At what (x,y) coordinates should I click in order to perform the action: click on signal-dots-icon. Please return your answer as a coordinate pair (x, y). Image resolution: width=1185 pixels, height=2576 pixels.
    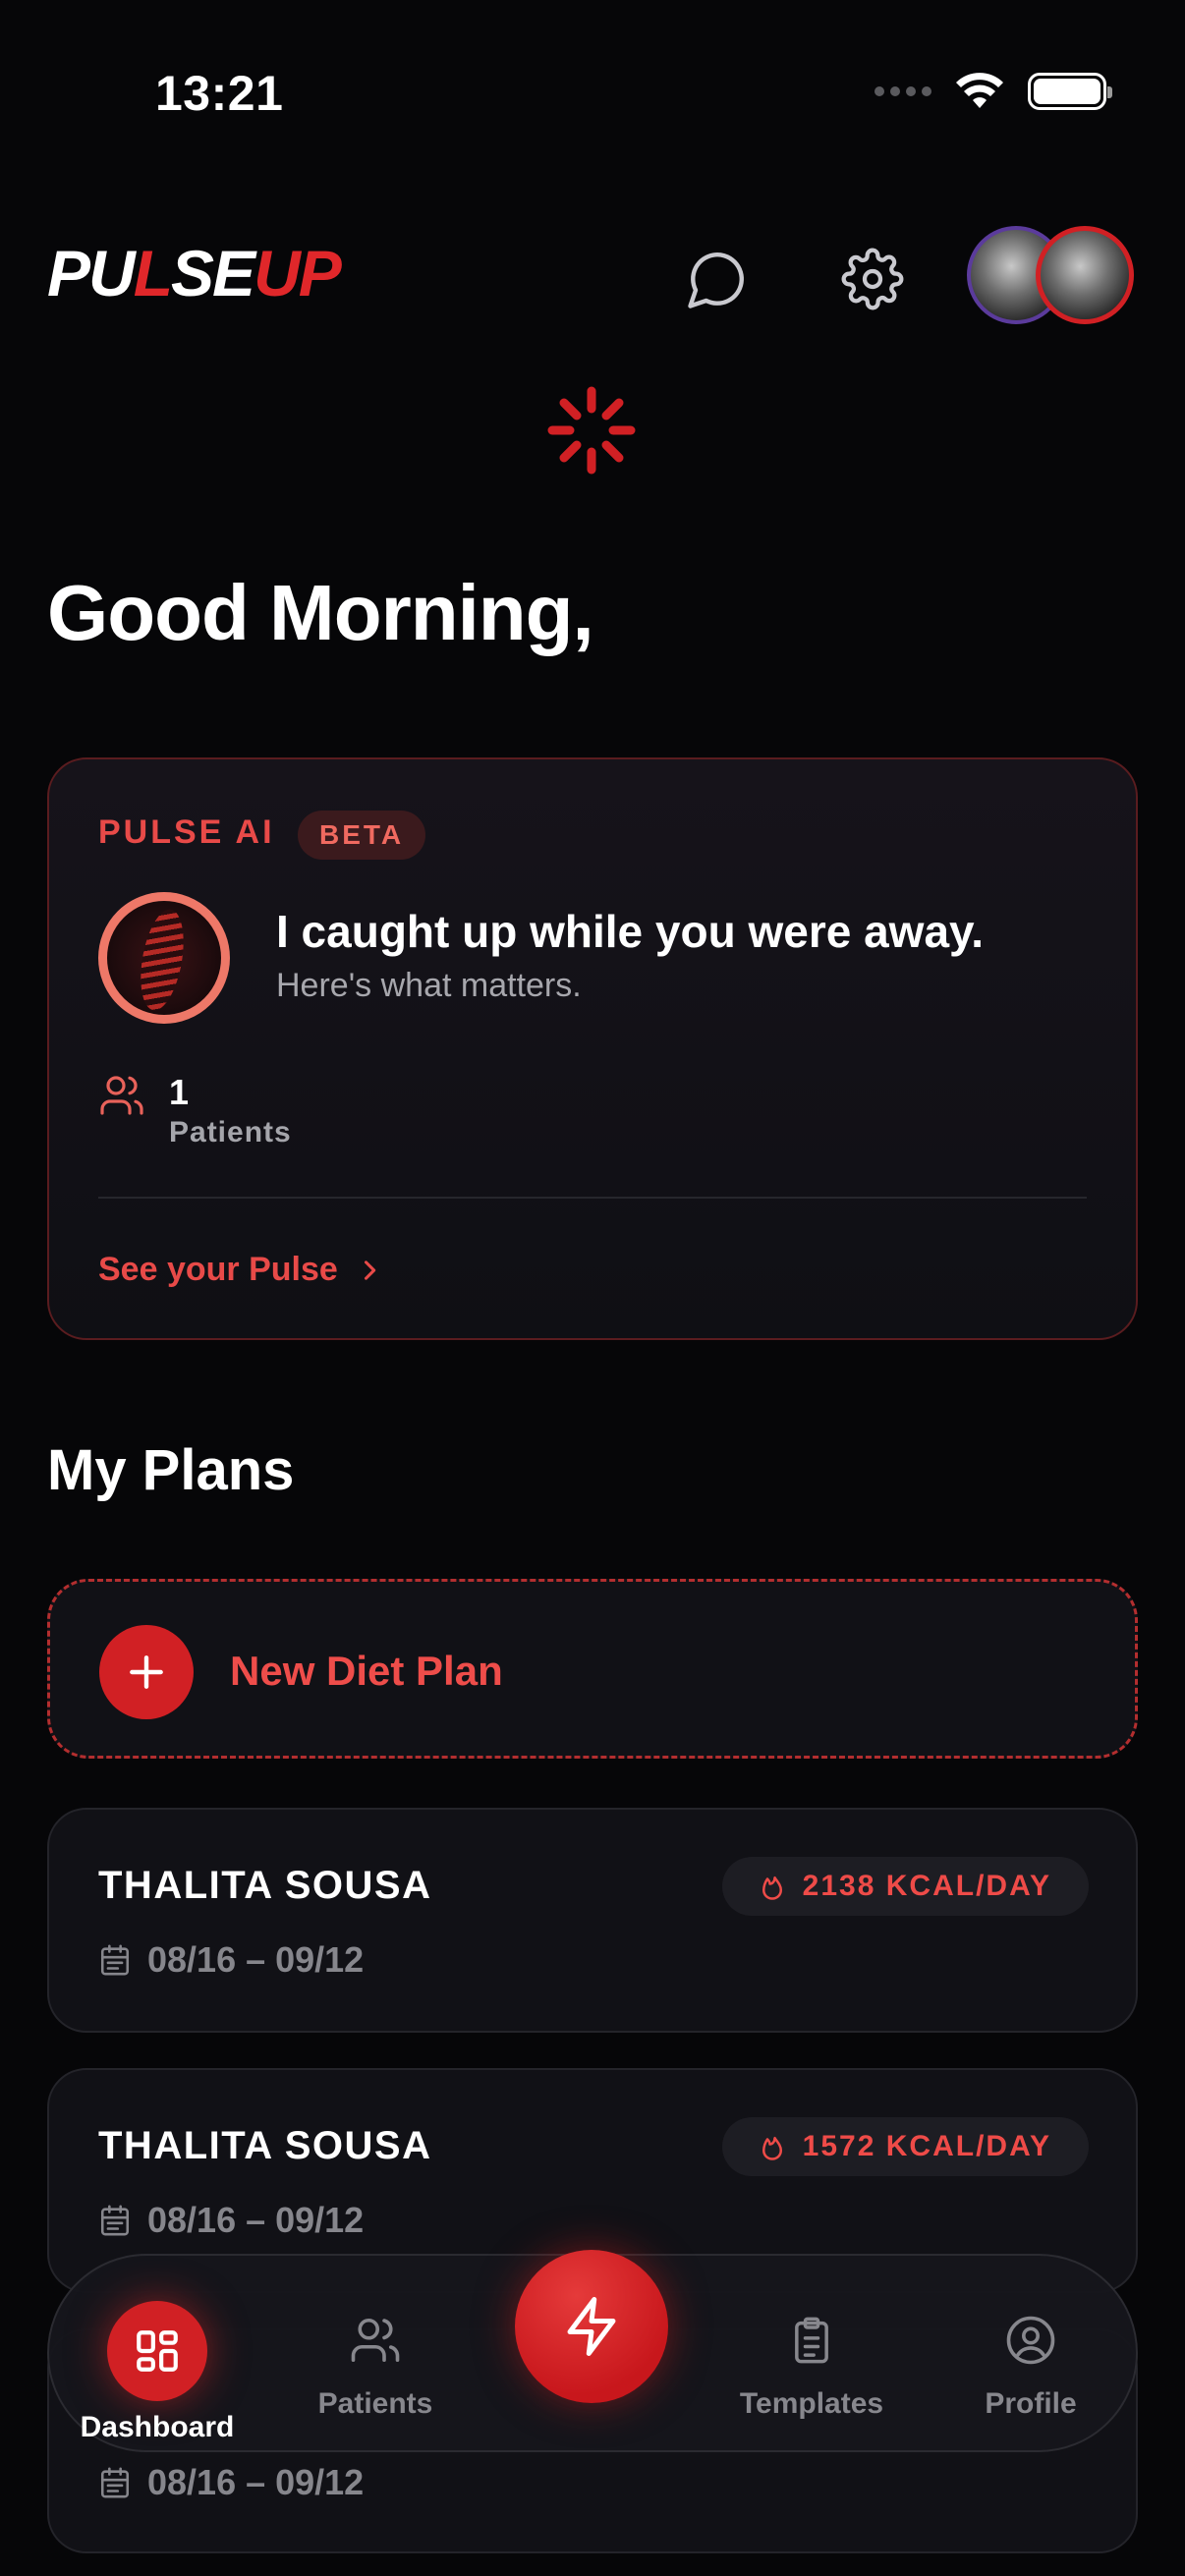
    Looking at the image, I should click on (903, 91).